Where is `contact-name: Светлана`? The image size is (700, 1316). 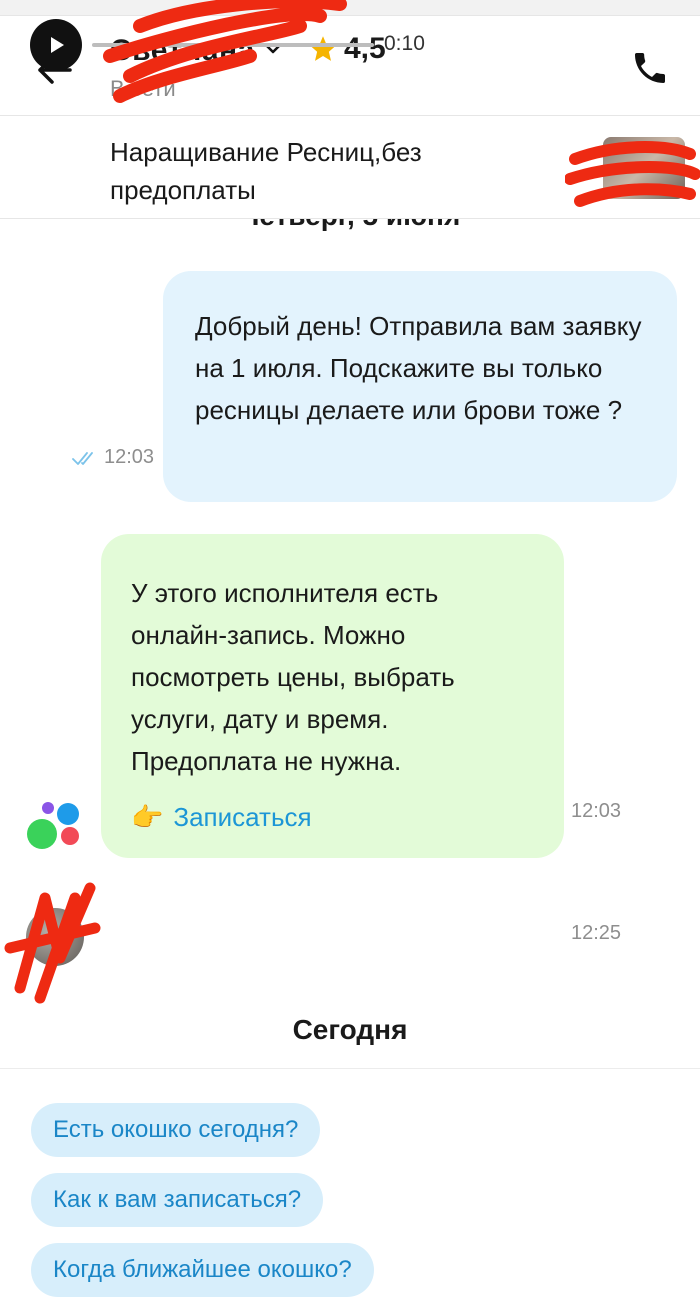 contact-name: Светлана is located at coordinates (182, 51).